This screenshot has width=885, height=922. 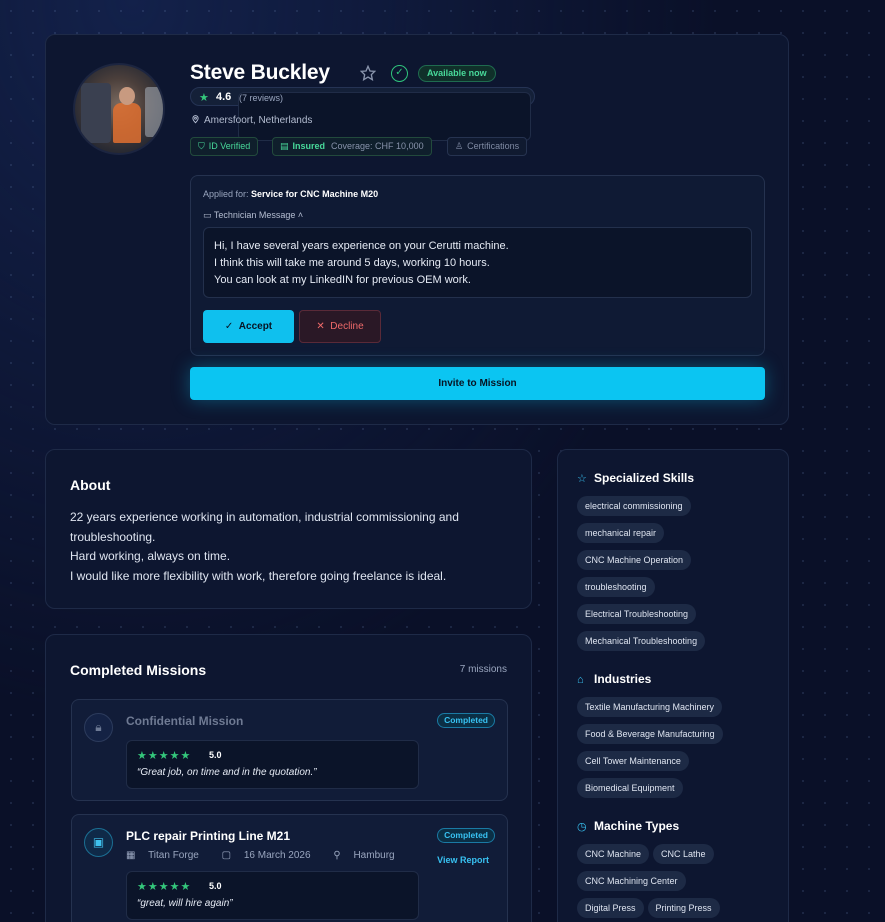 I want to click on industry-tag: Biomedical Equipment, so click(x=630, y=788).